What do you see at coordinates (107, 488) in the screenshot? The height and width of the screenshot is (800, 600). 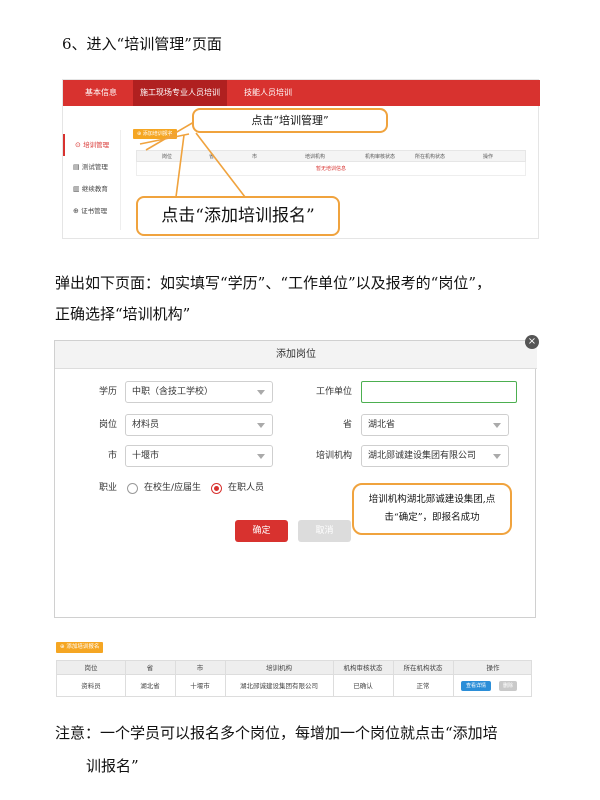 I see `job-label: 职业` at bounding box center [107, 488].